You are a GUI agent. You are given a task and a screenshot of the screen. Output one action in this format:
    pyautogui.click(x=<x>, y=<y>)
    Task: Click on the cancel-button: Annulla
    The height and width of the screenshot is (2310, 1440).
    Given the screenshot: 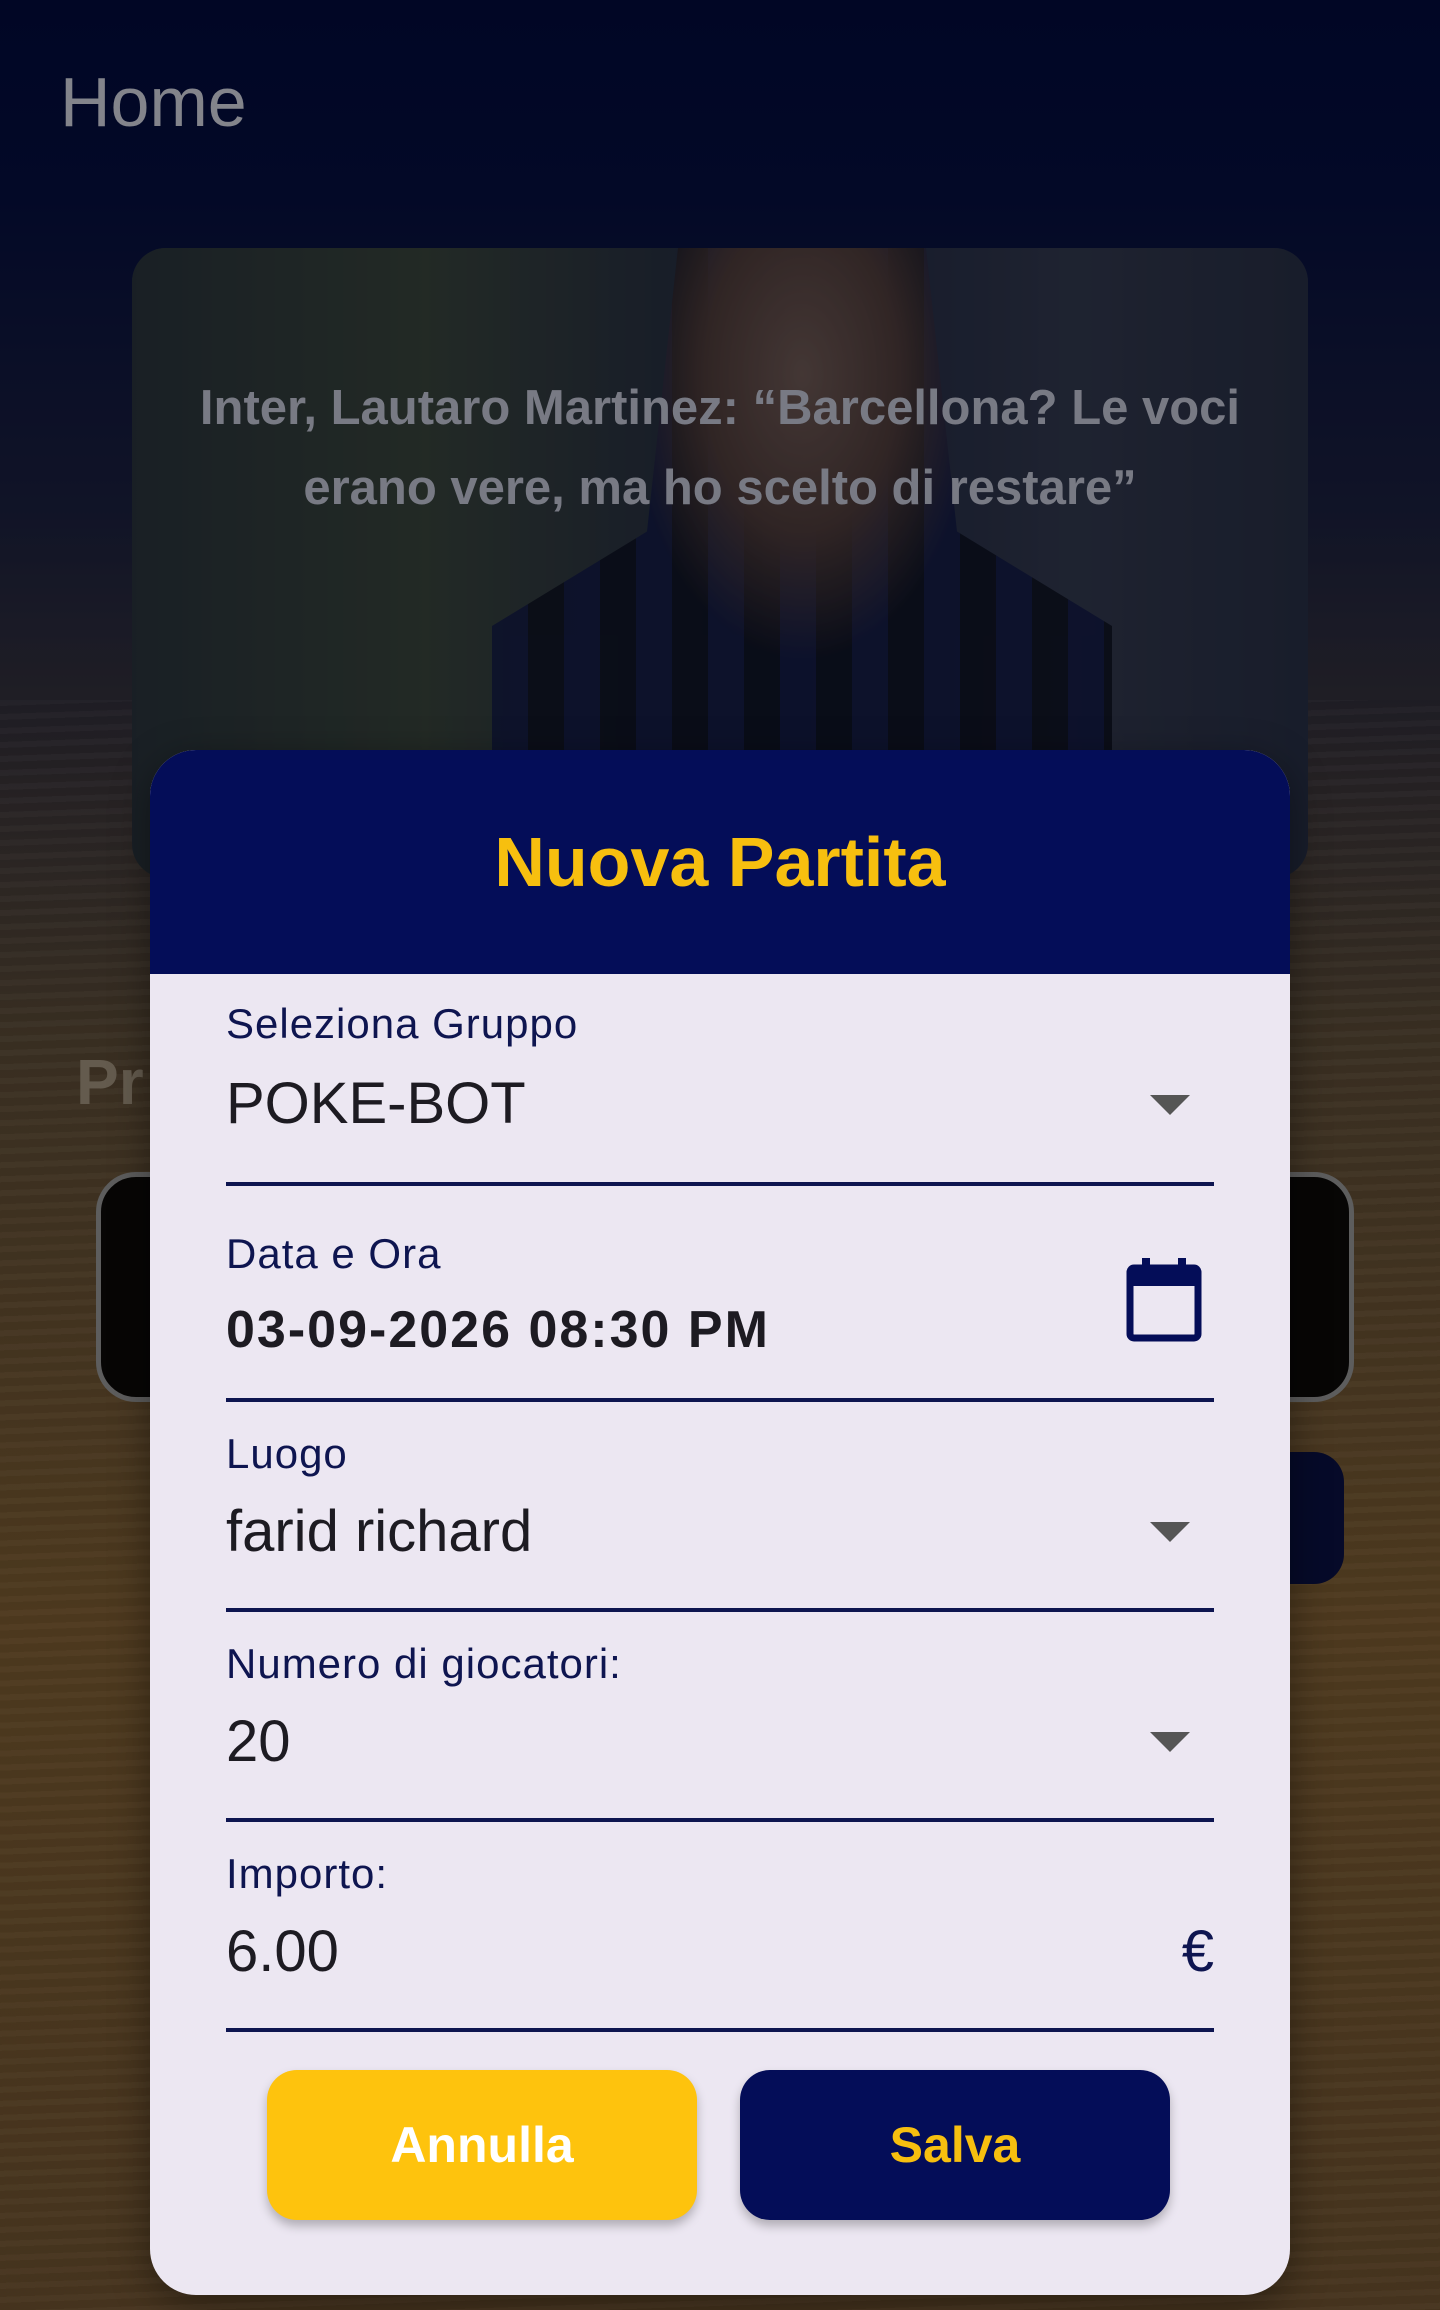 What is the action you would take?
    pyautogui.click(x=482, y=2145)
    